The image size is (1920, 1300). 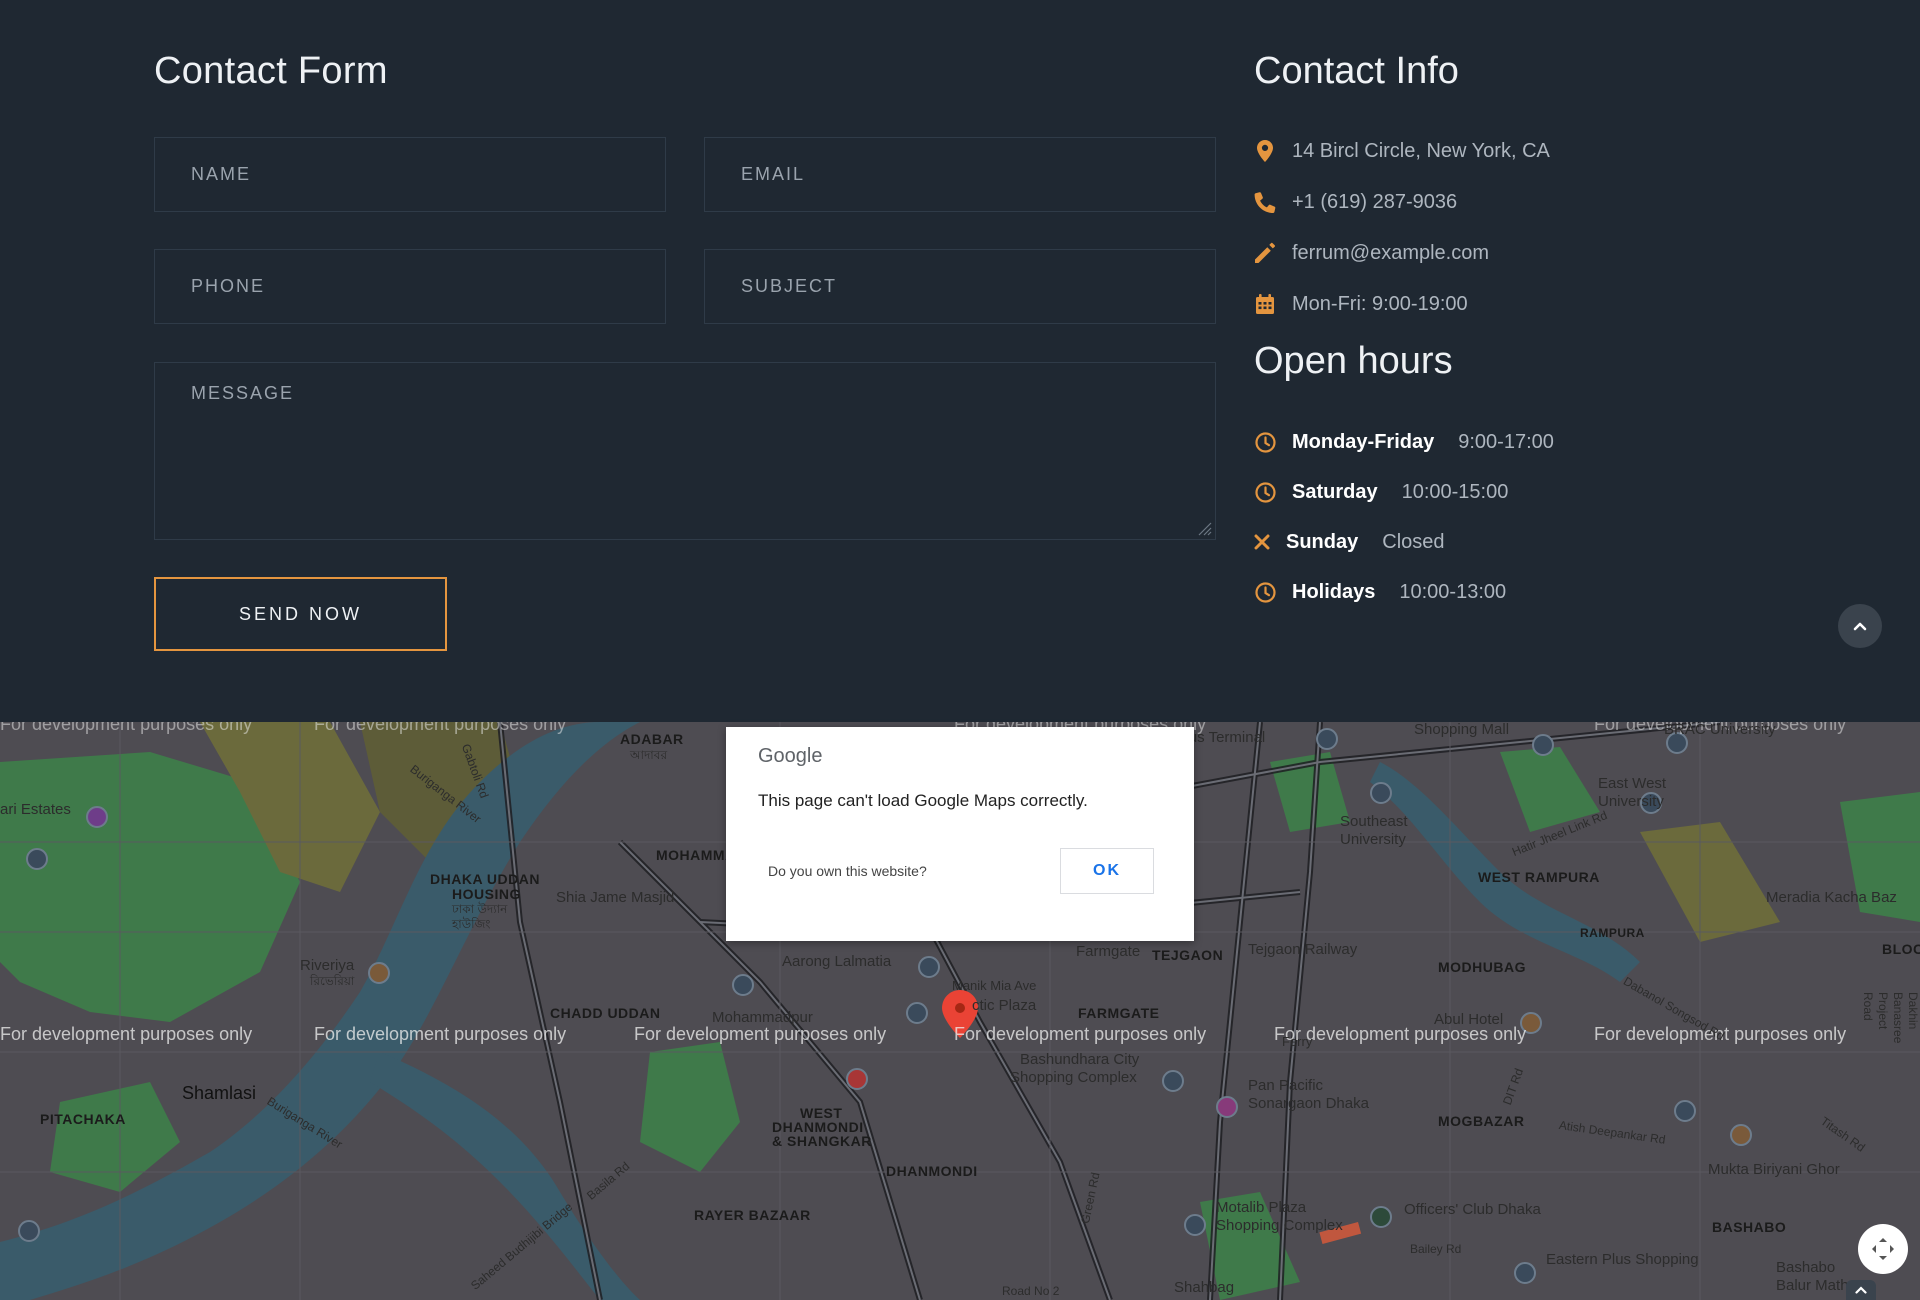 What do you see at coordinates (486, 894) in the screenshot?
I see `map-label: HOUSING` at bounding box center [486, 894].